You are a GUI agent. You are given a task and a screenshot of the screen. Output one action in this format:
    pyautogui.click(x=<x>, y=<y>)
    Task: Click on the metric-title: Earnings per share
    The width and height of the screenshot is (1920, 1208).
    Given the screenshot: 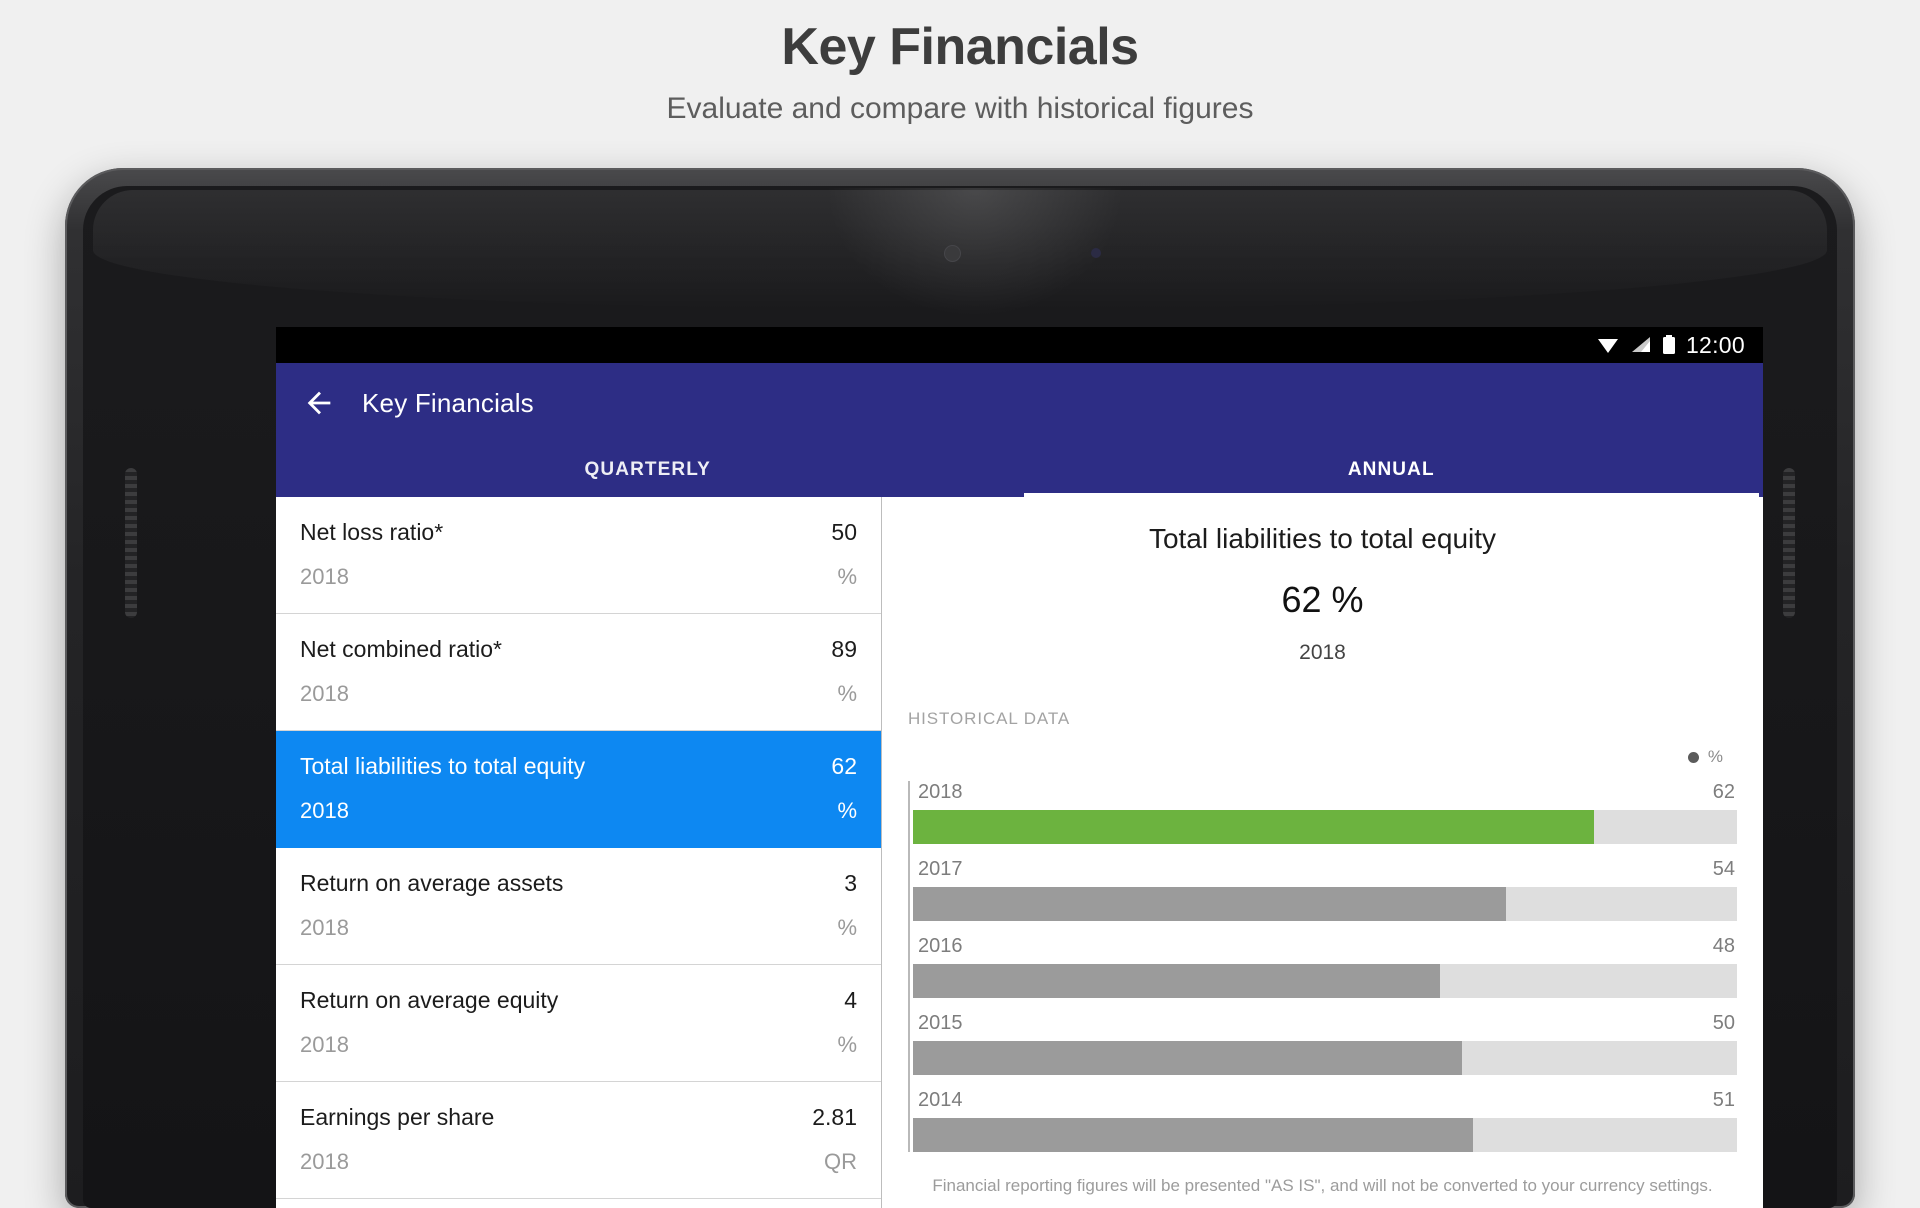 What is the action you would take?
    pyautogui.click(x=397, y=1117)
    